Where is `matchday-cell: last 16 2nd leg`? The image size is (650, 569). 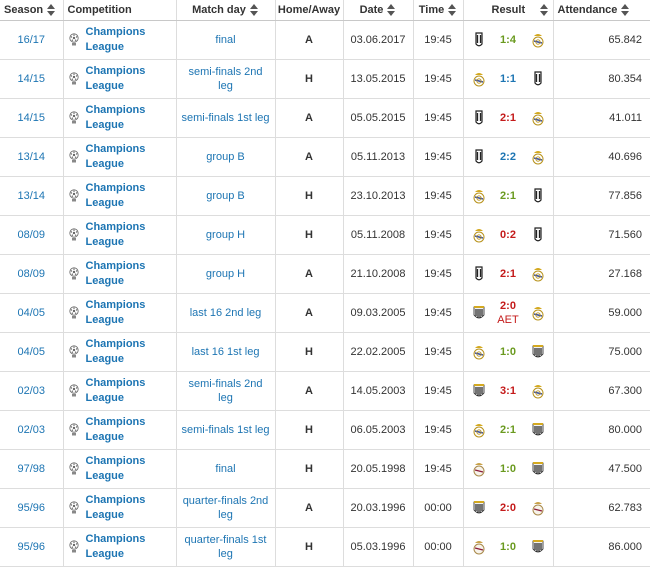 matchday-cell: last 16 2nd leg is located at coordinates (225, 313).